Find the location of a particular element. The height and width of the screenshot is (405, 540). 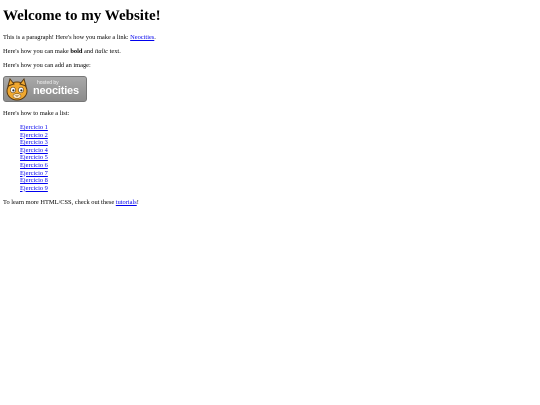

exercise-link-9: Ejercicio 9 is located at coordinates (34, 188).